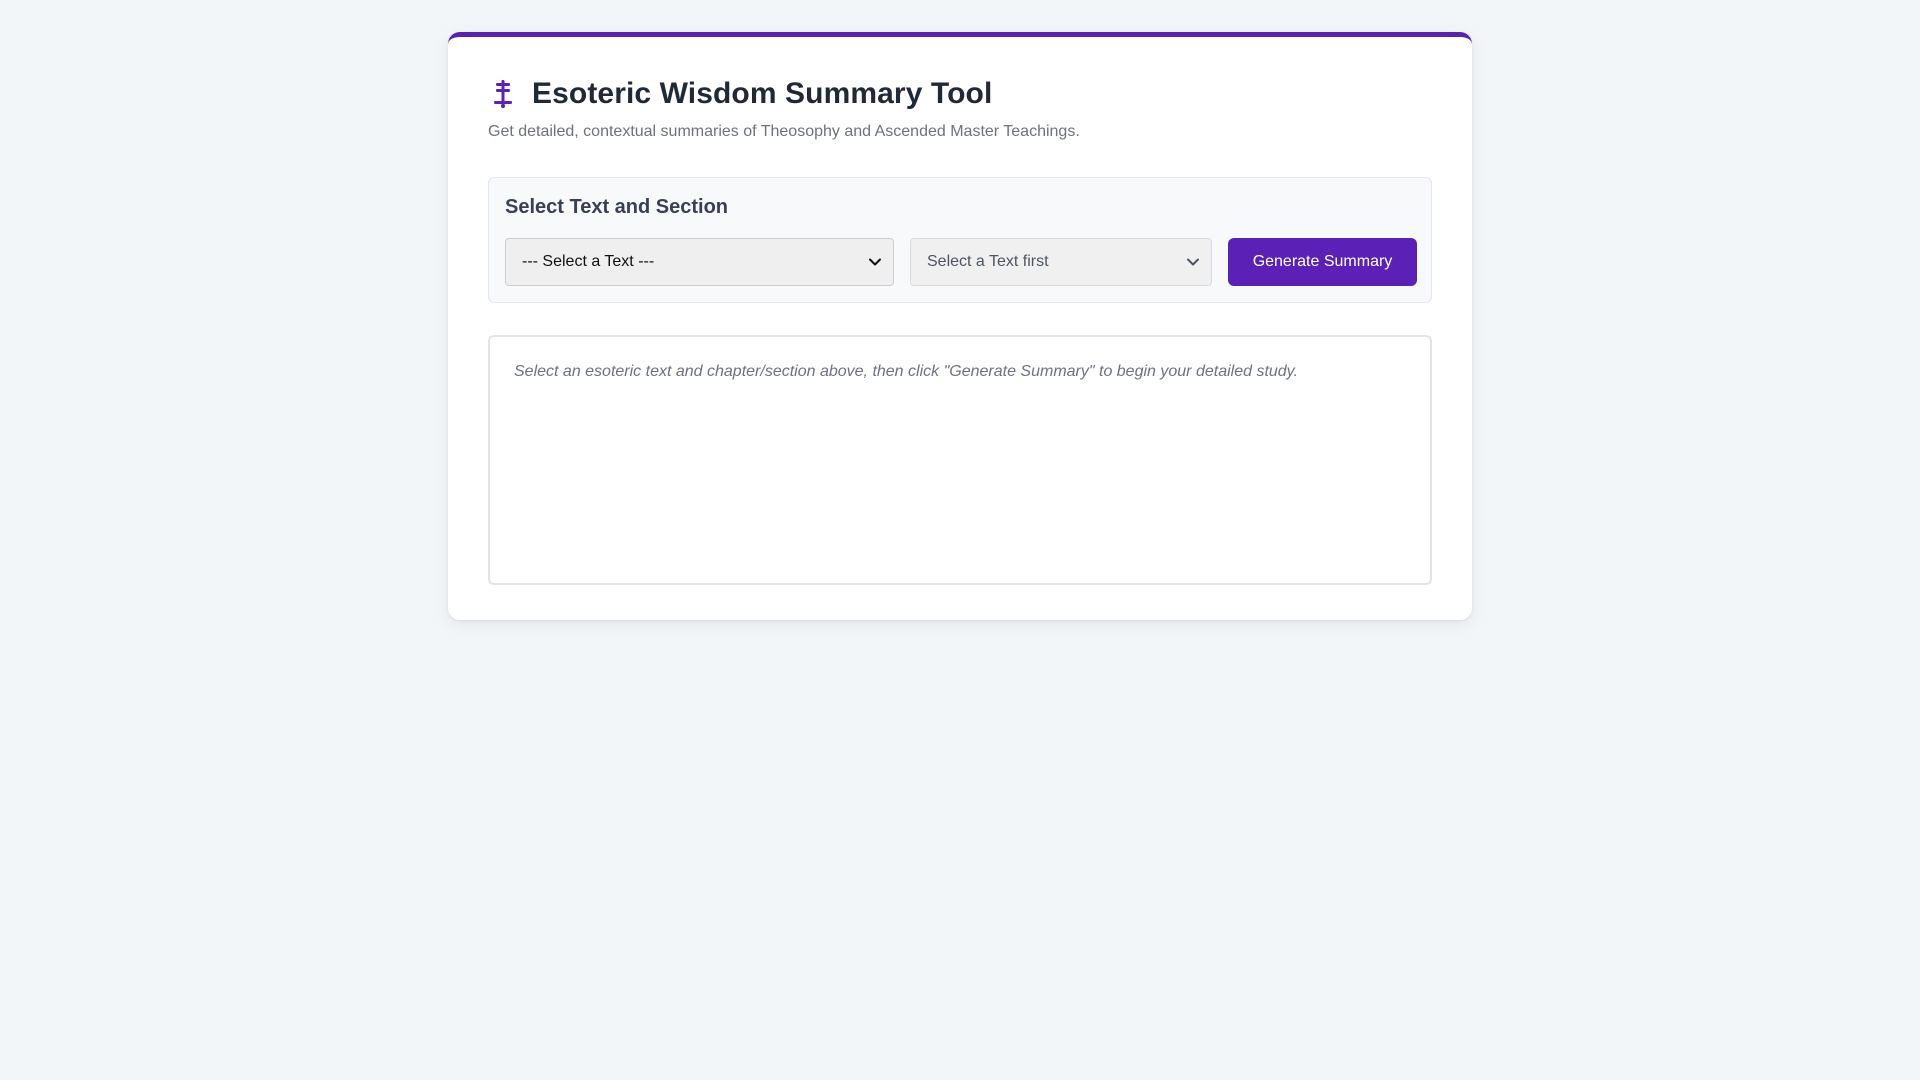 This screenshot has width=1920, height=1080. I want to click on page-header: Esoteric Wisdom Summary Tool, so click(740, 94).